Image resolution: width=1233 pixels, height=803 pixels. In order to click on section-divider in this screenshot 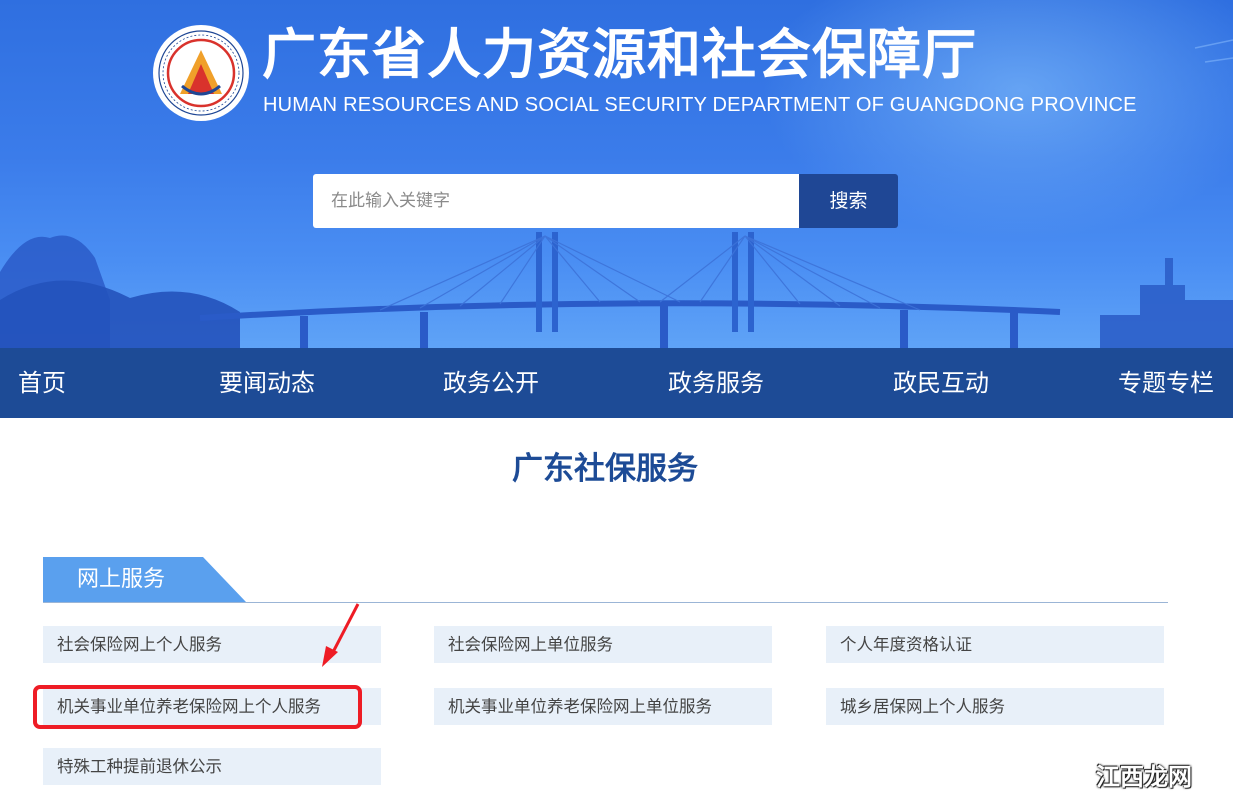, I will do `click(605, 602)`.